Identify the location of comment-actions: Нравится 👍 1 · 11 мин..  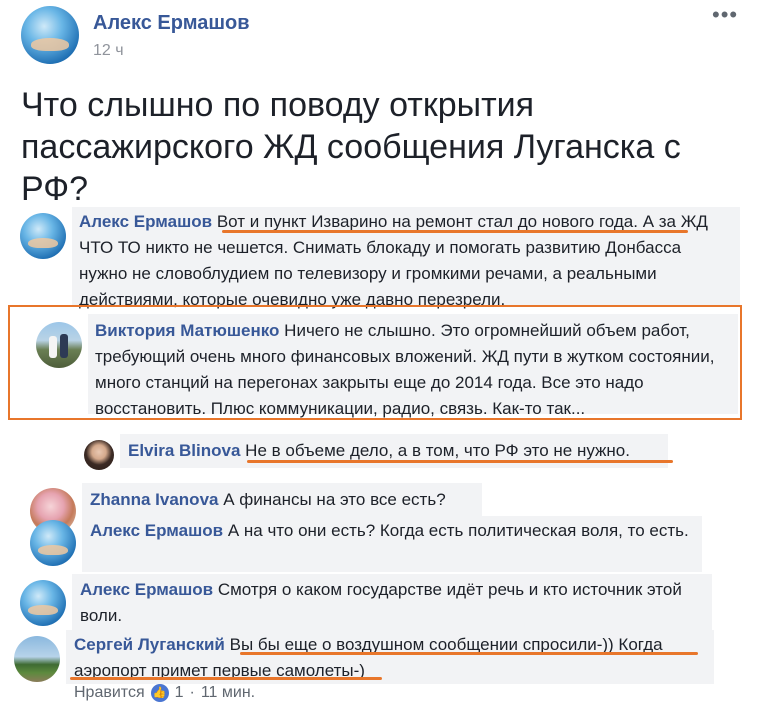
(164, 693).